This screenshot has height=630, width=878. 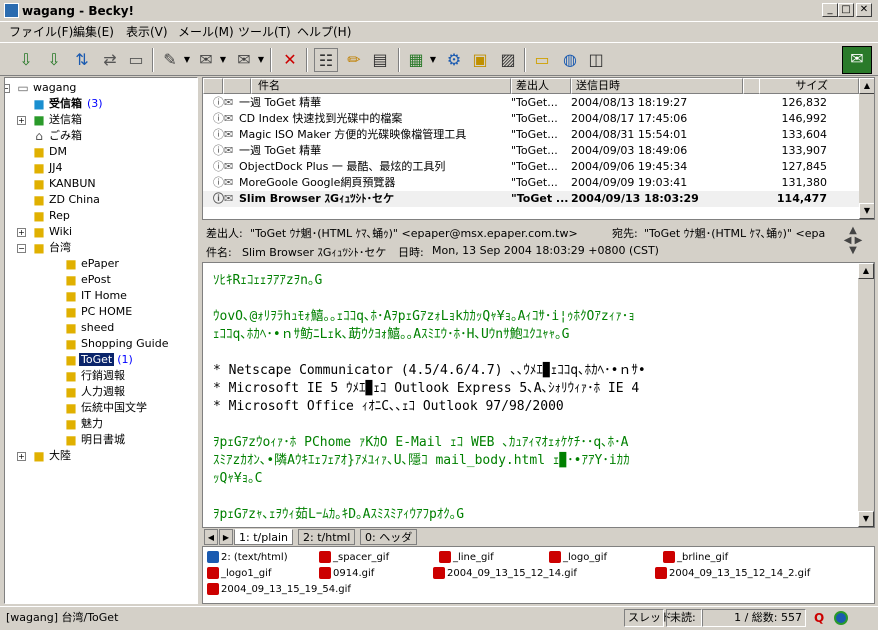 I want to click on app-icon, so click(x=11, y=10).